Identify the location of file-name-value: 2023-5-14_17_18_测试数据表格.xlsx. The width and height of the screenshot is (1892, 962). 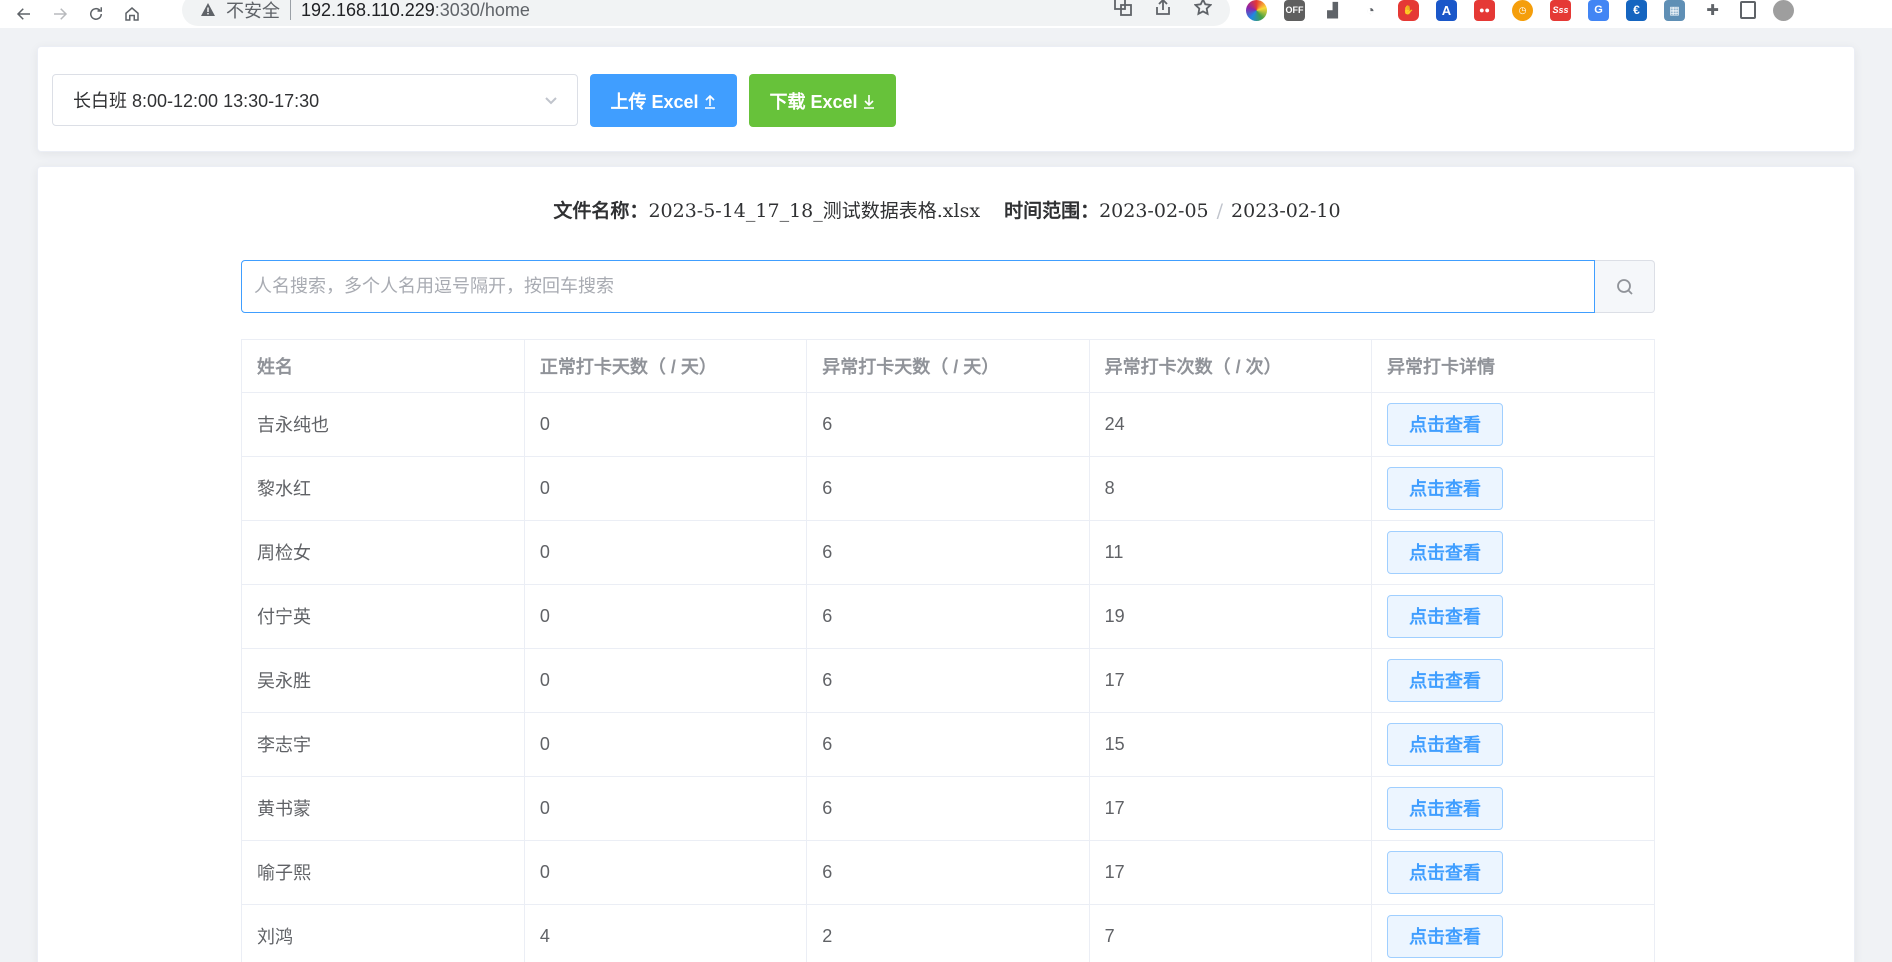
(814, 211).